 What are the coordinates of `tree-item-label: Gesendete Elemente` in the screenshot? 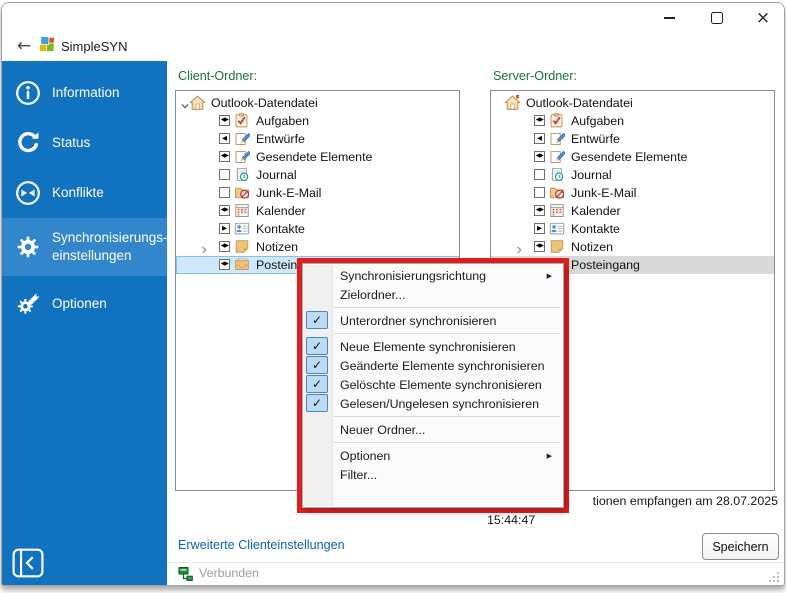 It's located at (314, 157).